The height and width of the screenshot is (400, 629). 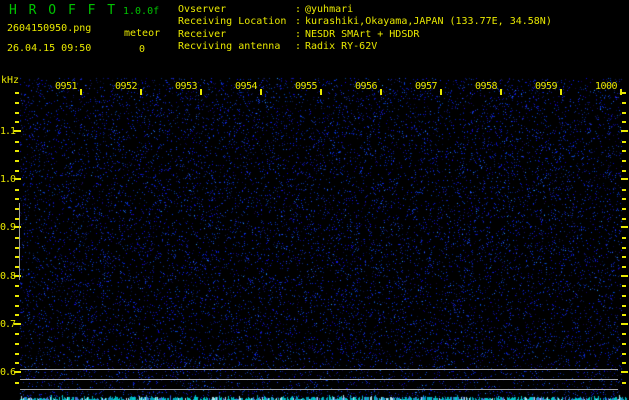 I want to click on x-tick-label: 1000, so click(x=606, y=86).